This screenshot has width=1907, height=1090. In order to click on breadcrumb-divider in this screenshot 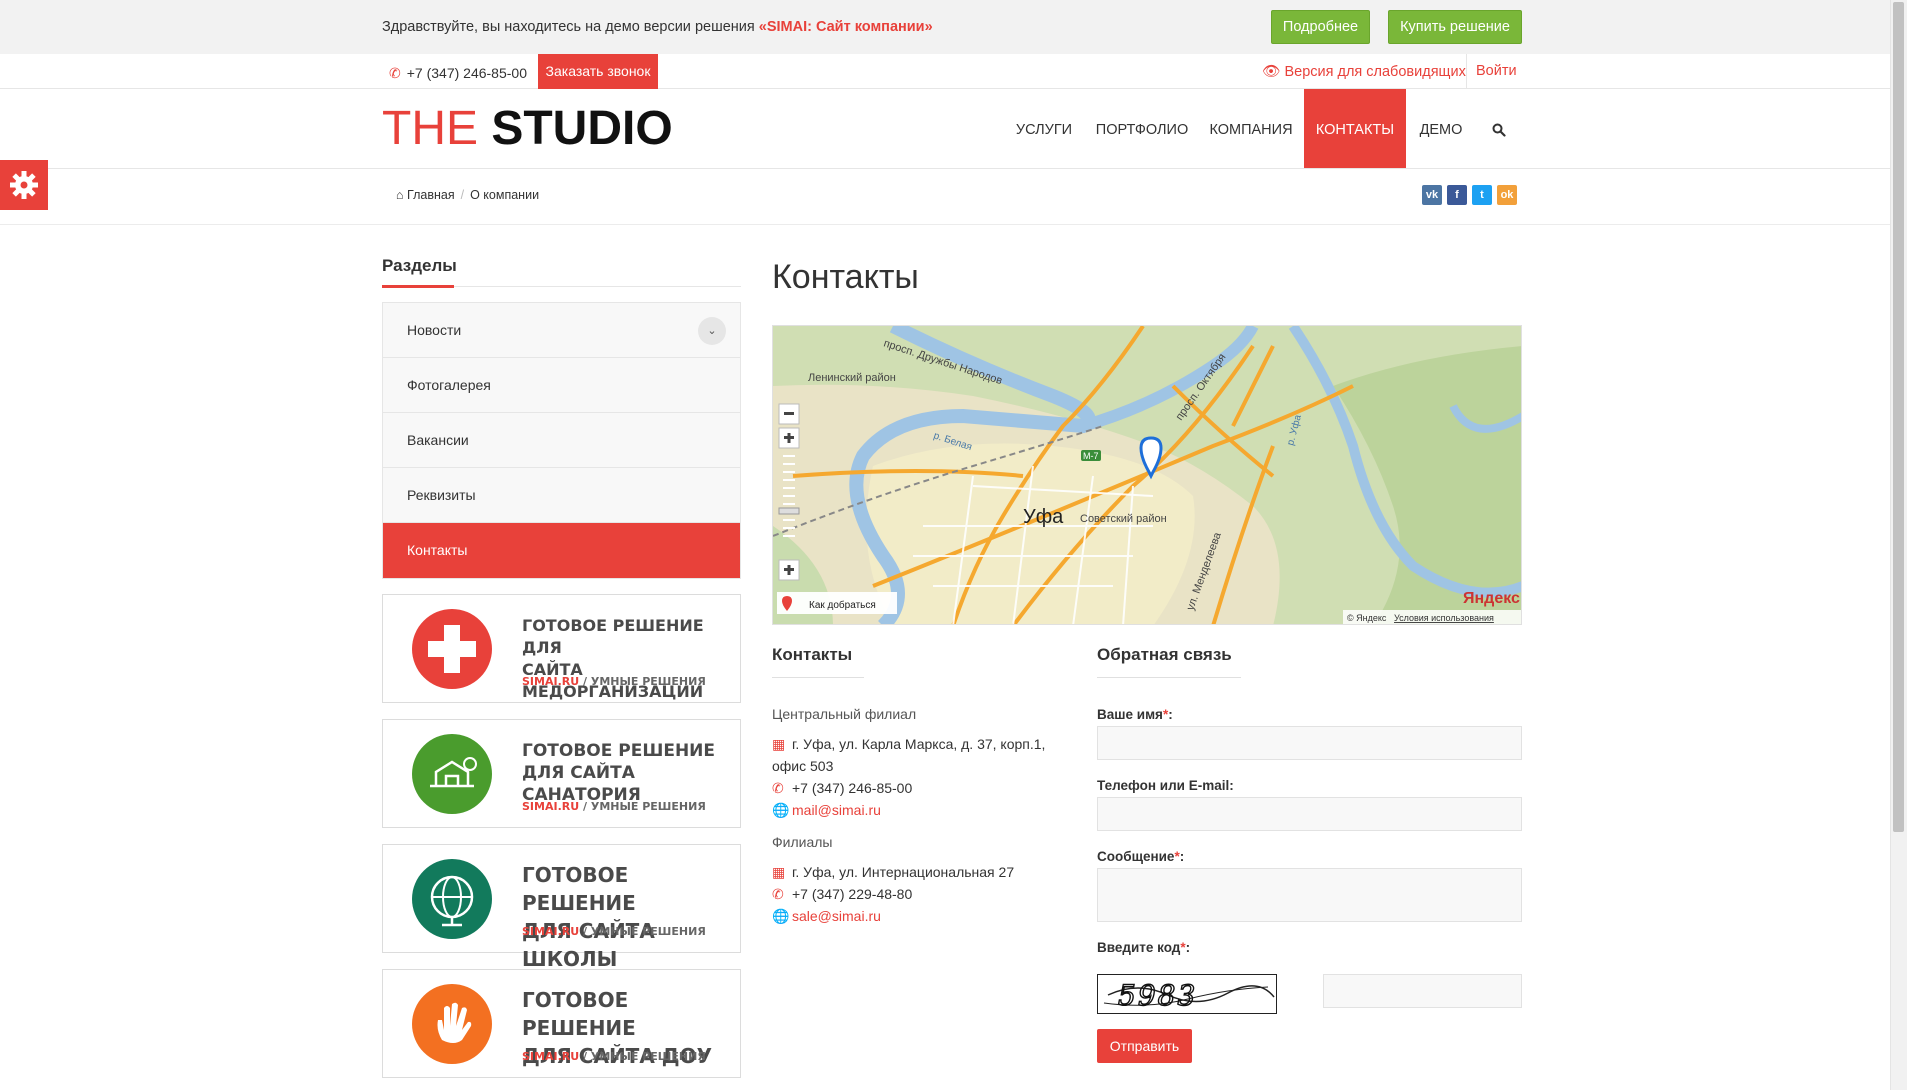, I will do `click(953, 224)`.